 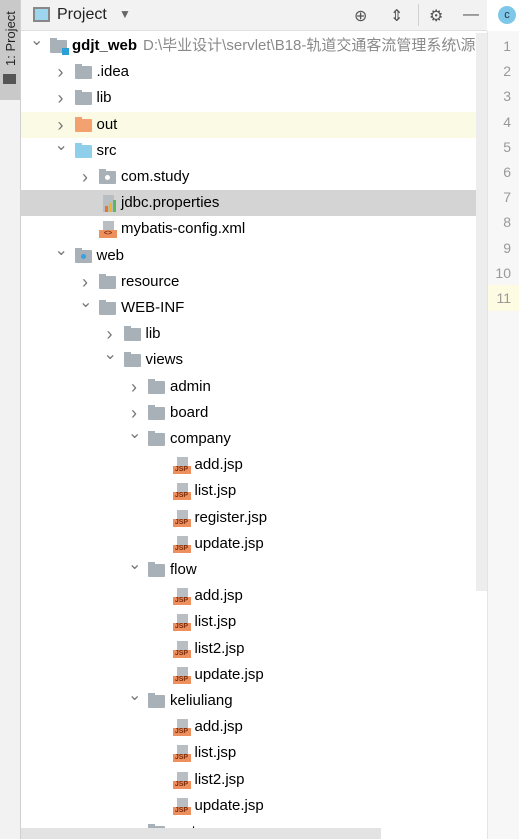 I want to click on tree-item-label: flow, so click(x=183, y=570).